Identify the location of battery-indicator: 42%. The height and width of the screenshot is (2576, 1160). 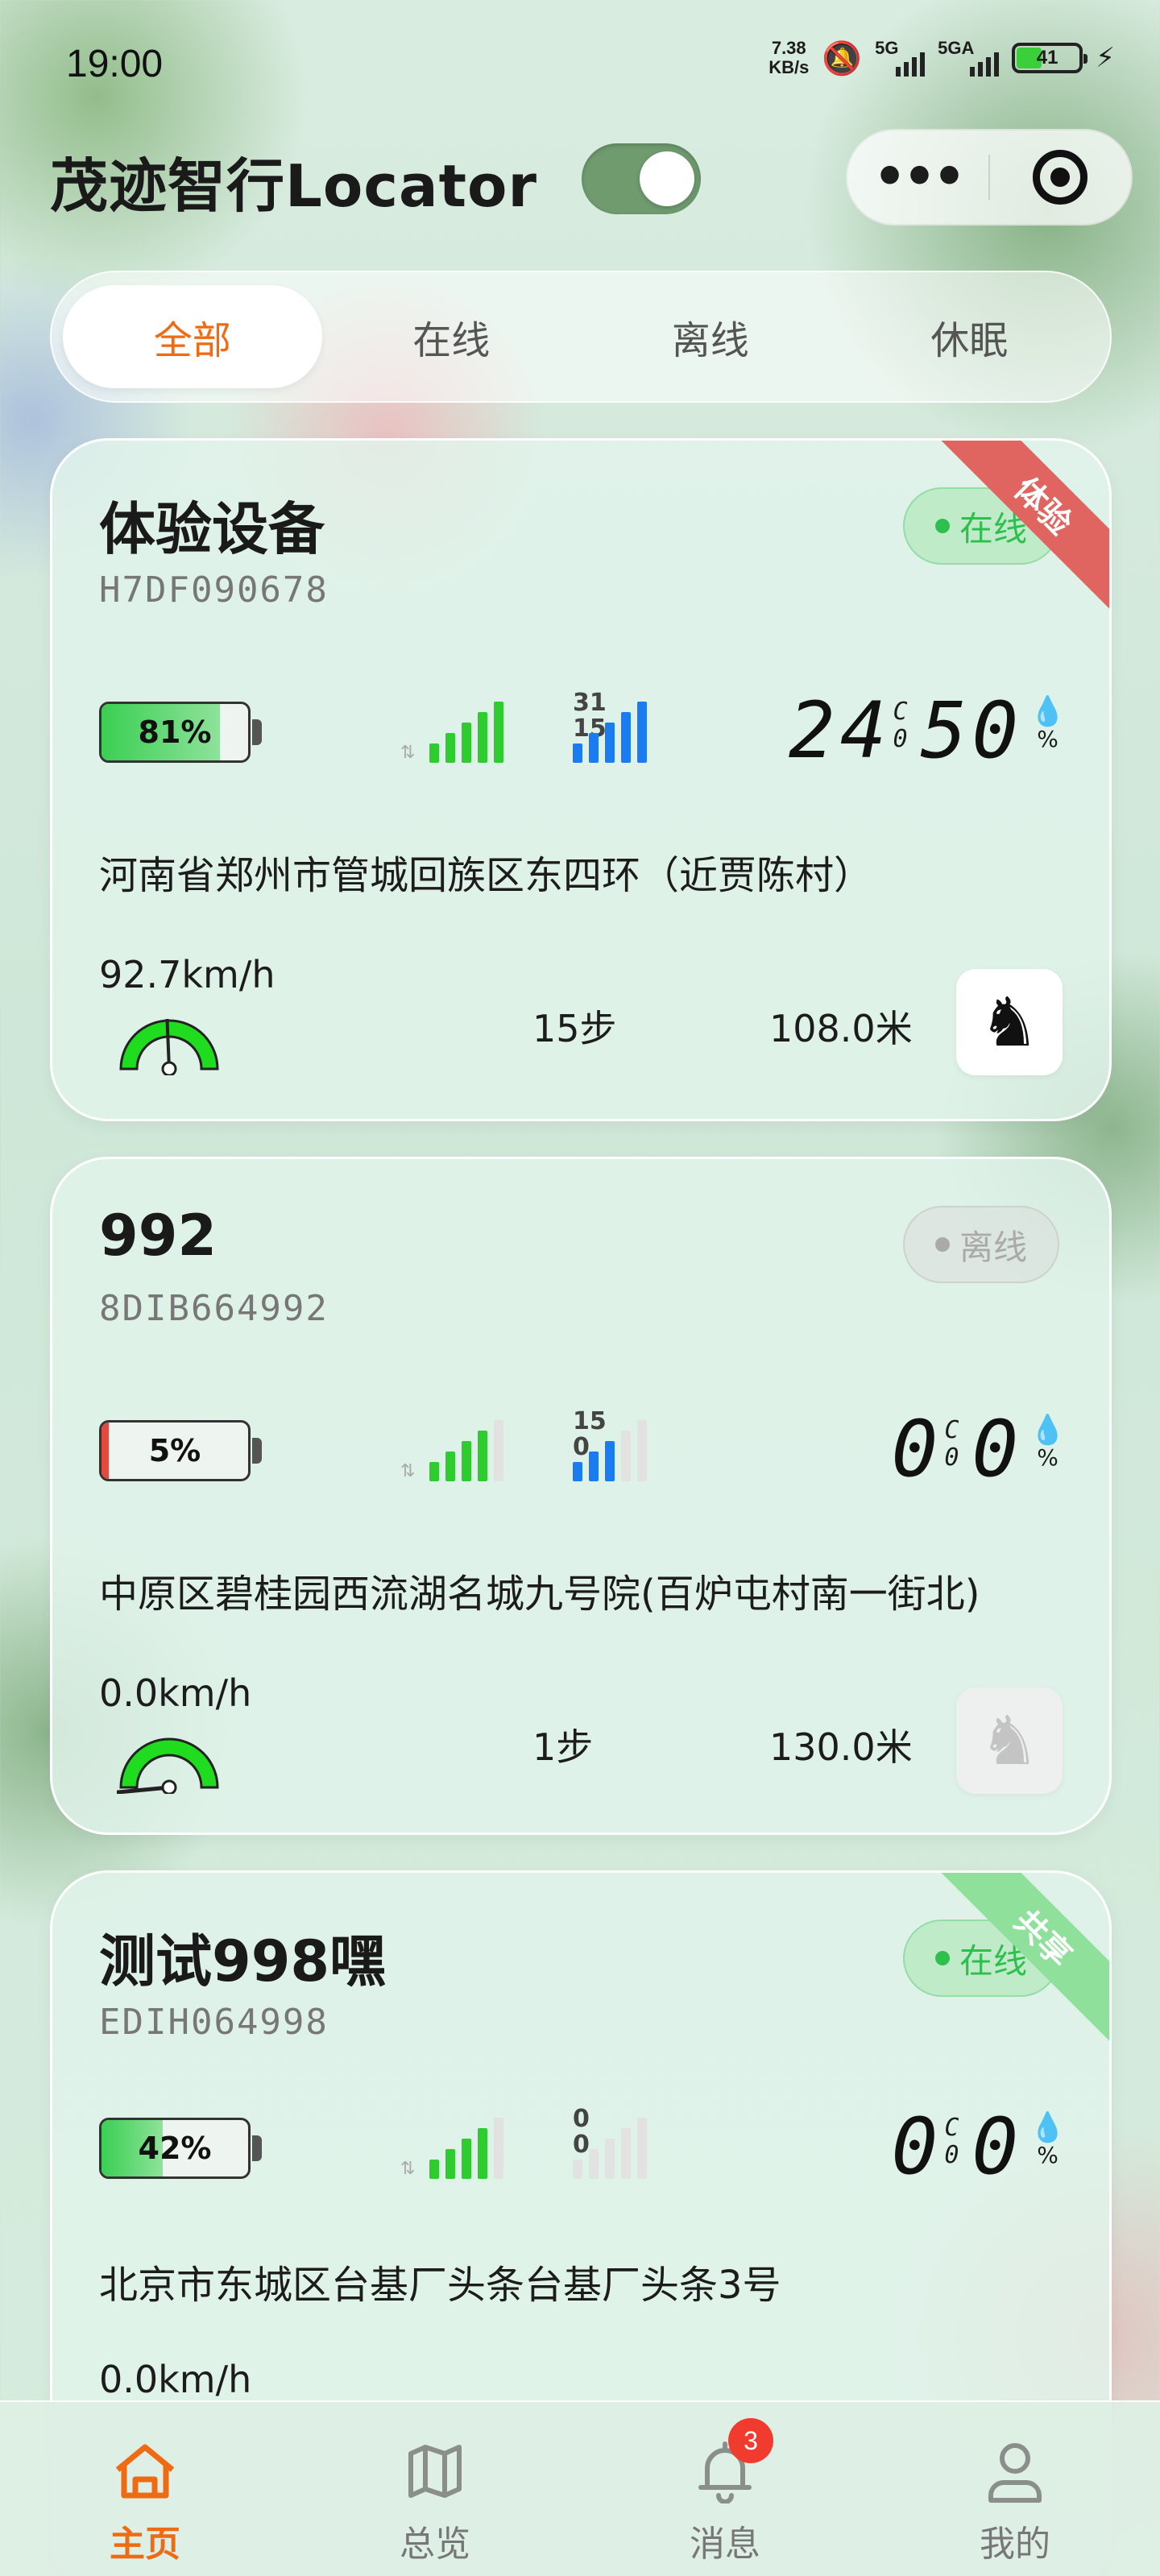
(175, 2148).